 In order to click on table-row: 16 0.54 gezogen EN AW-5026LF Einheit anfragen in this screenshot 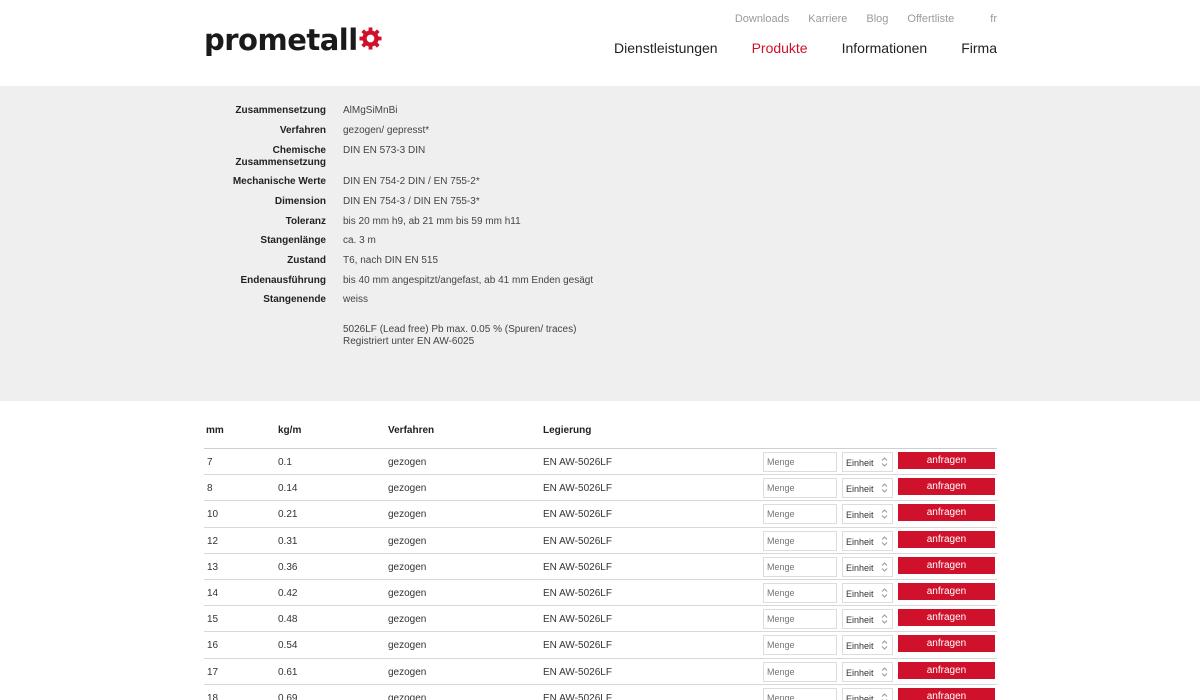, I will do `click(600, 645)`.